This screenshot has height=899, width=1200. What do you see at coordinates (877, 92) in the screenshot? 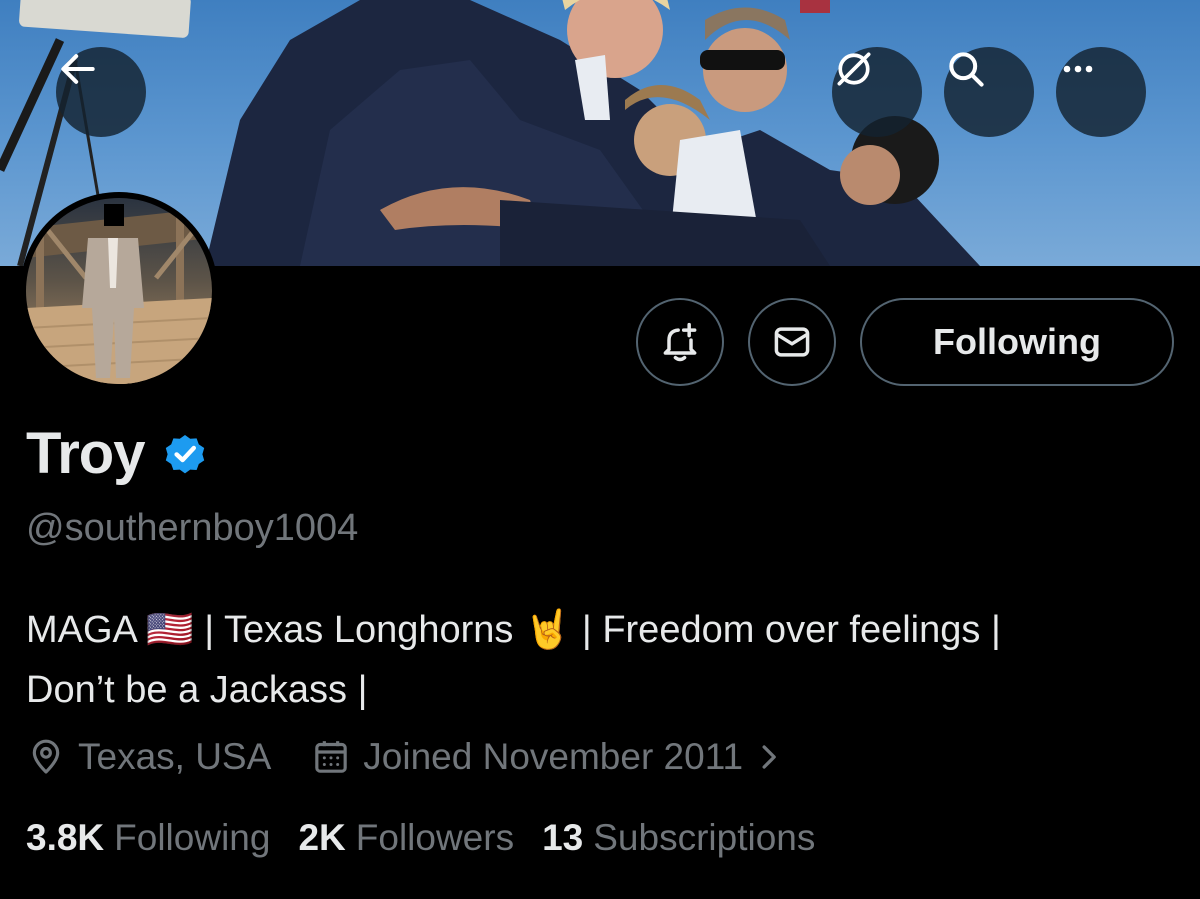
I see `grok-button` at bounding box center [877, 92].